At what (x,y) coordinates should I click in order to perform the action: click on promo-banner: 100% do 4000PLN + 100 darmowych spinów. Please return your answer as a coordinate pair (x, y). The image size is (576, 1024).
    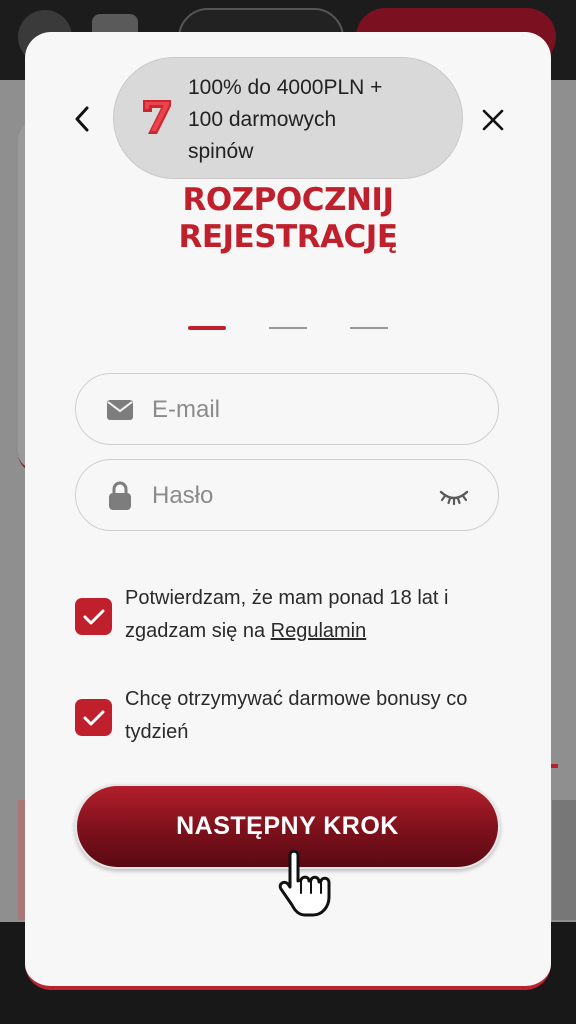
    Looking at the image, I should click on (288, 118).